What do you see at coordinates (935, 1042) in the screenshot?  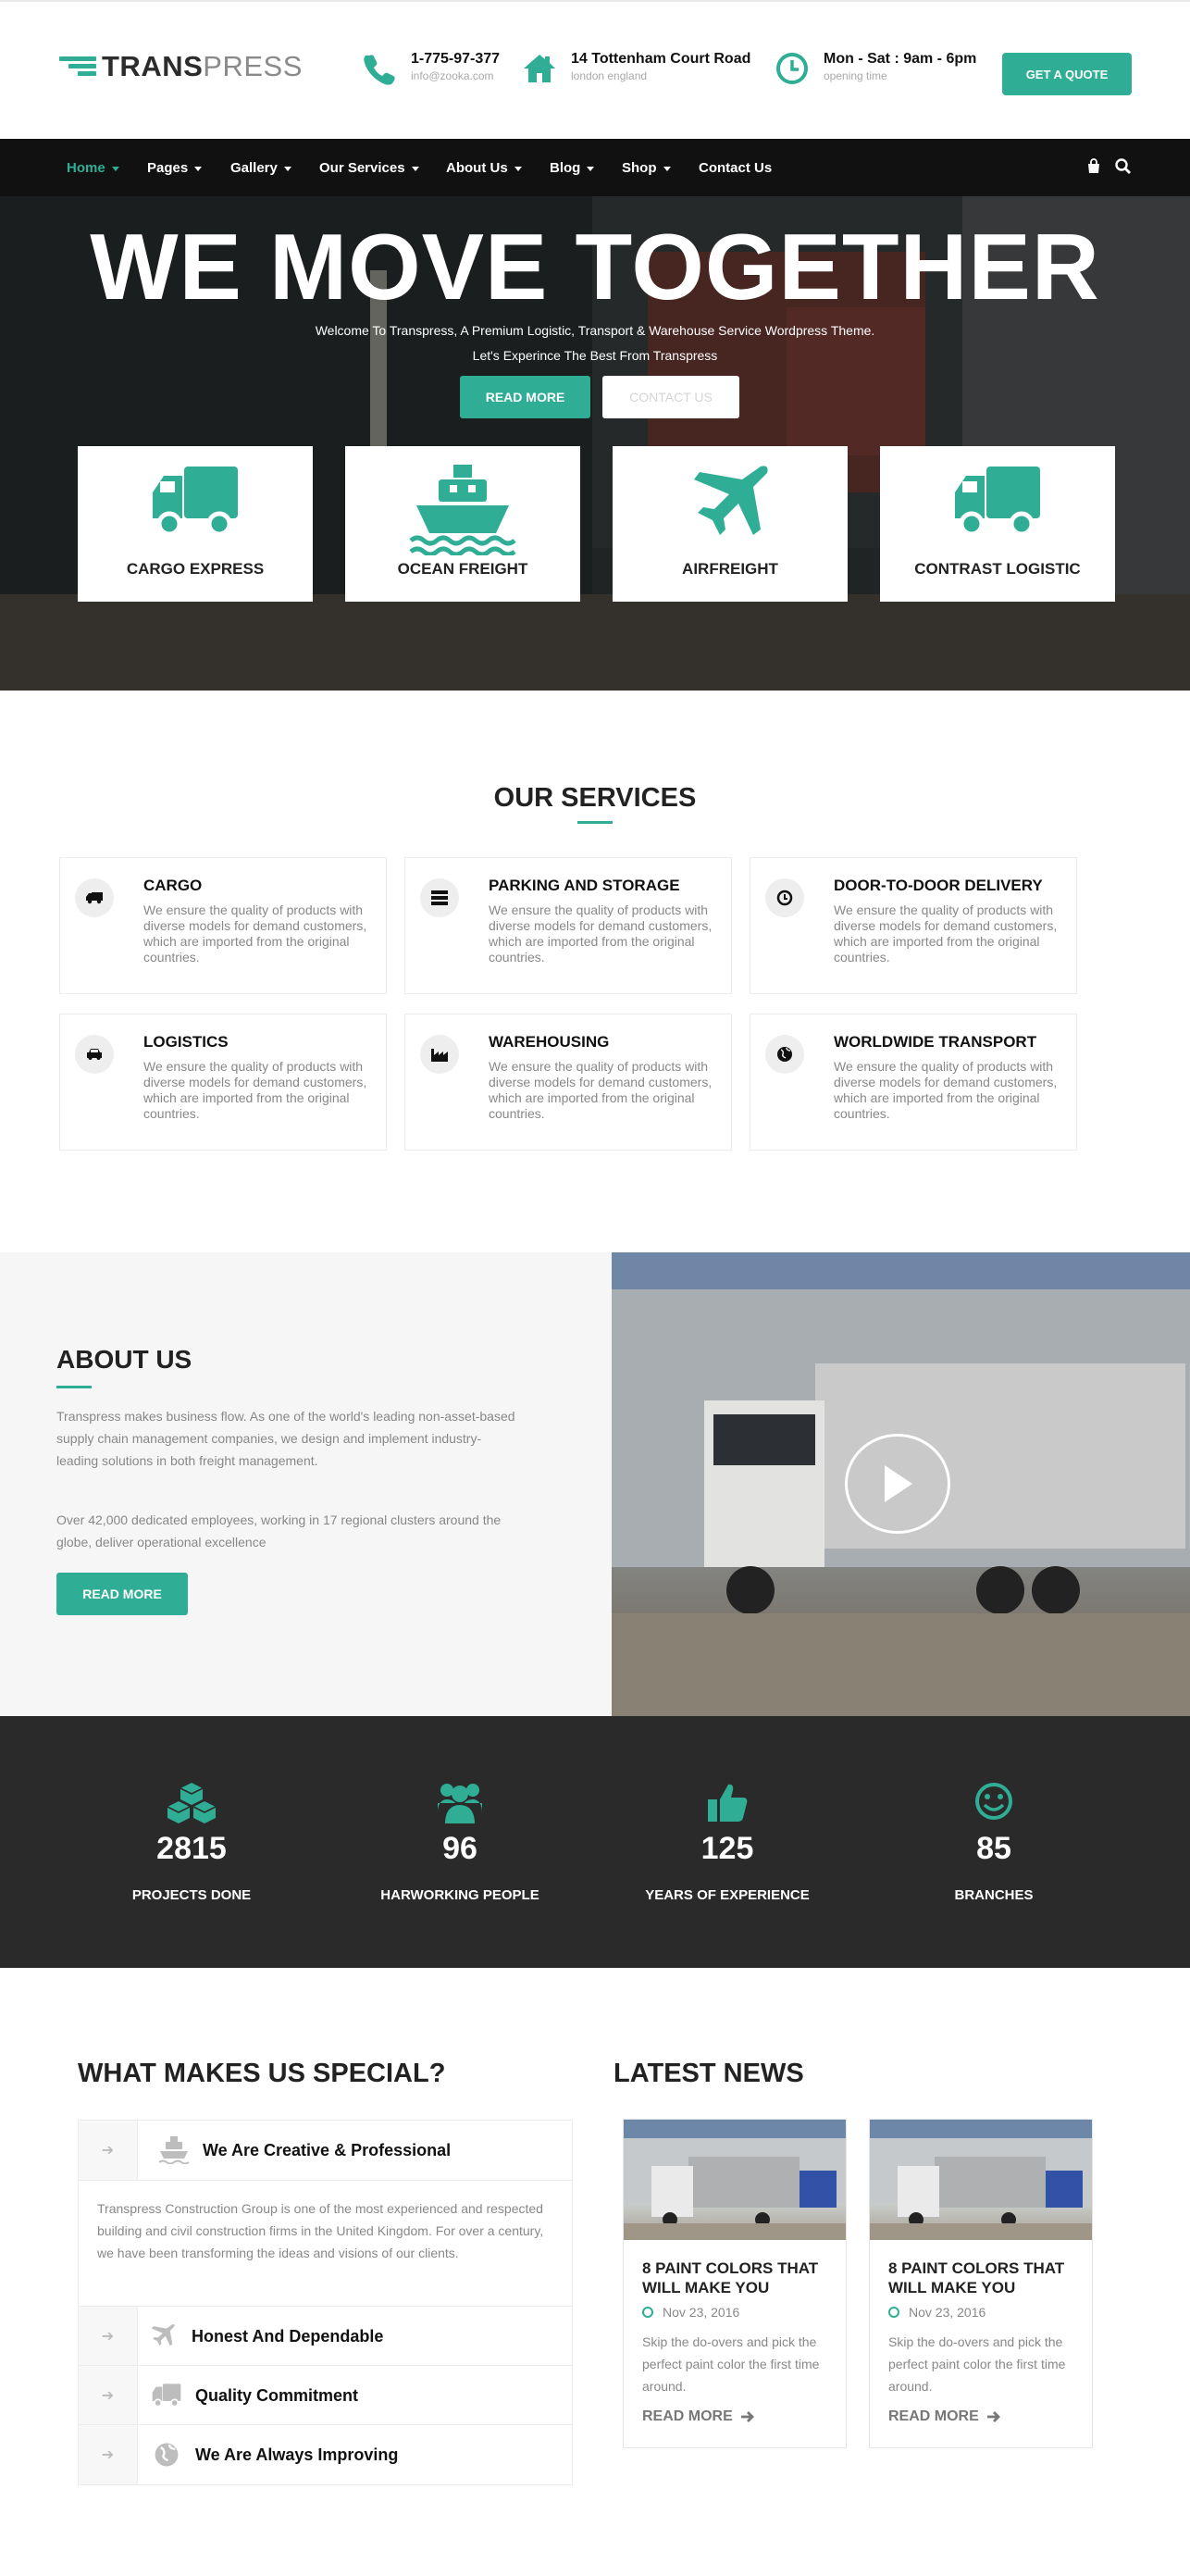 I see `service-title: WORLDWIDE TRANSPORT` at bounding box center [935, 1042].